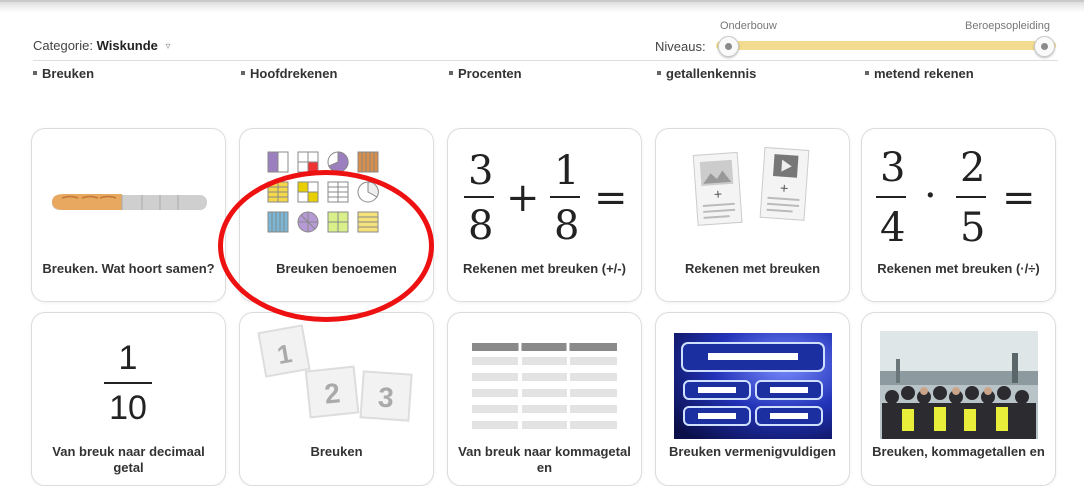 The image size is (1084, 486). I want to click on subcategory-getallenkennis: getallenkennis, so click(706, 73).